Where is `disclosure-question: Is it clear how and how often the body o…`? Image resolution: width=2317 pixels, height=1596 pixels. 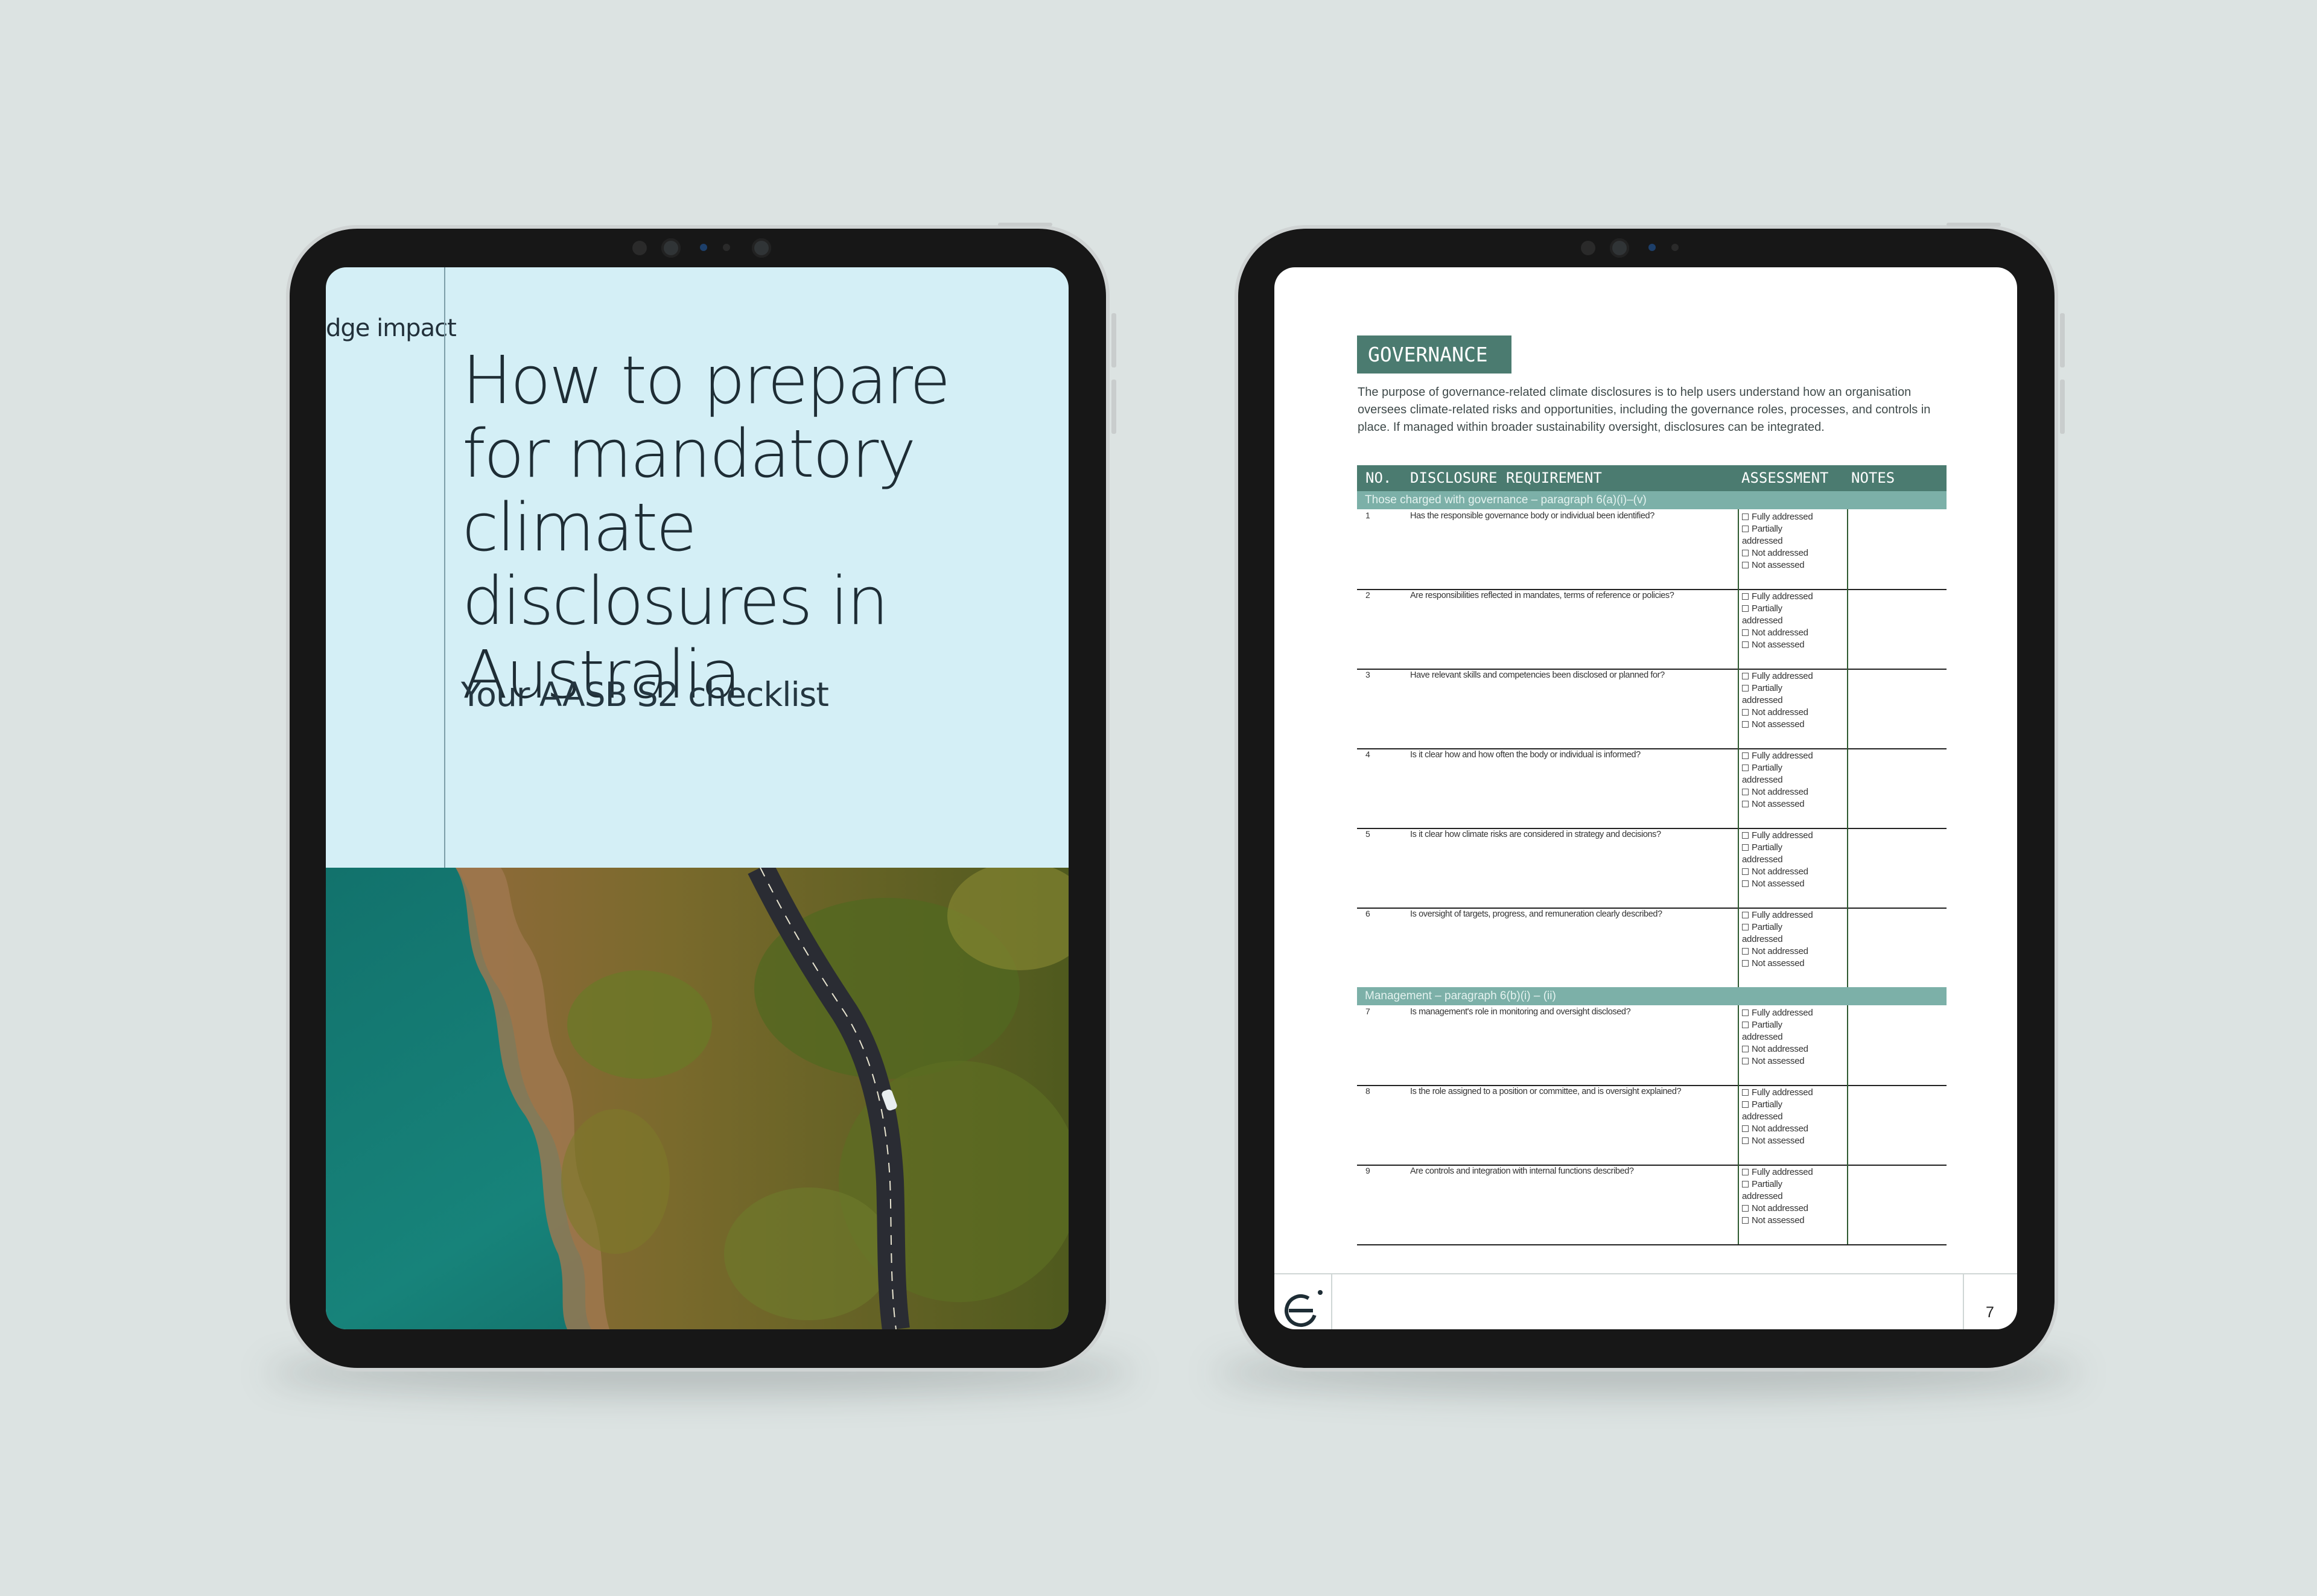
disclosure-question: Is it clear how and how often the body o… is located at coordinates (1525, 755).